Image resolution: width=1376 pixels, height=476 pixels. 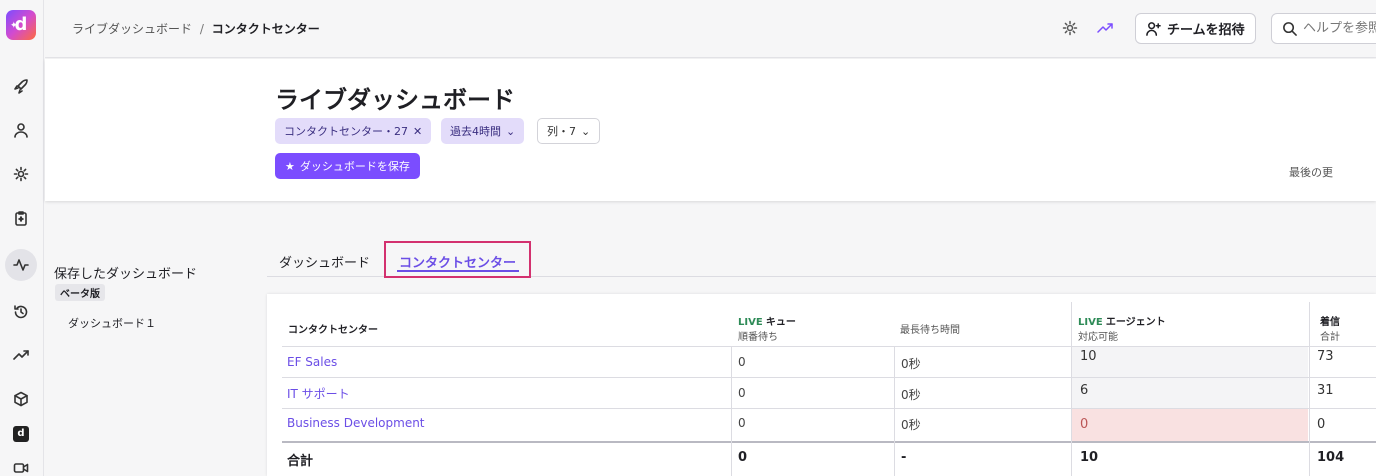 I want to click on row-available-warning: 0, so click(x=1084, y=424).